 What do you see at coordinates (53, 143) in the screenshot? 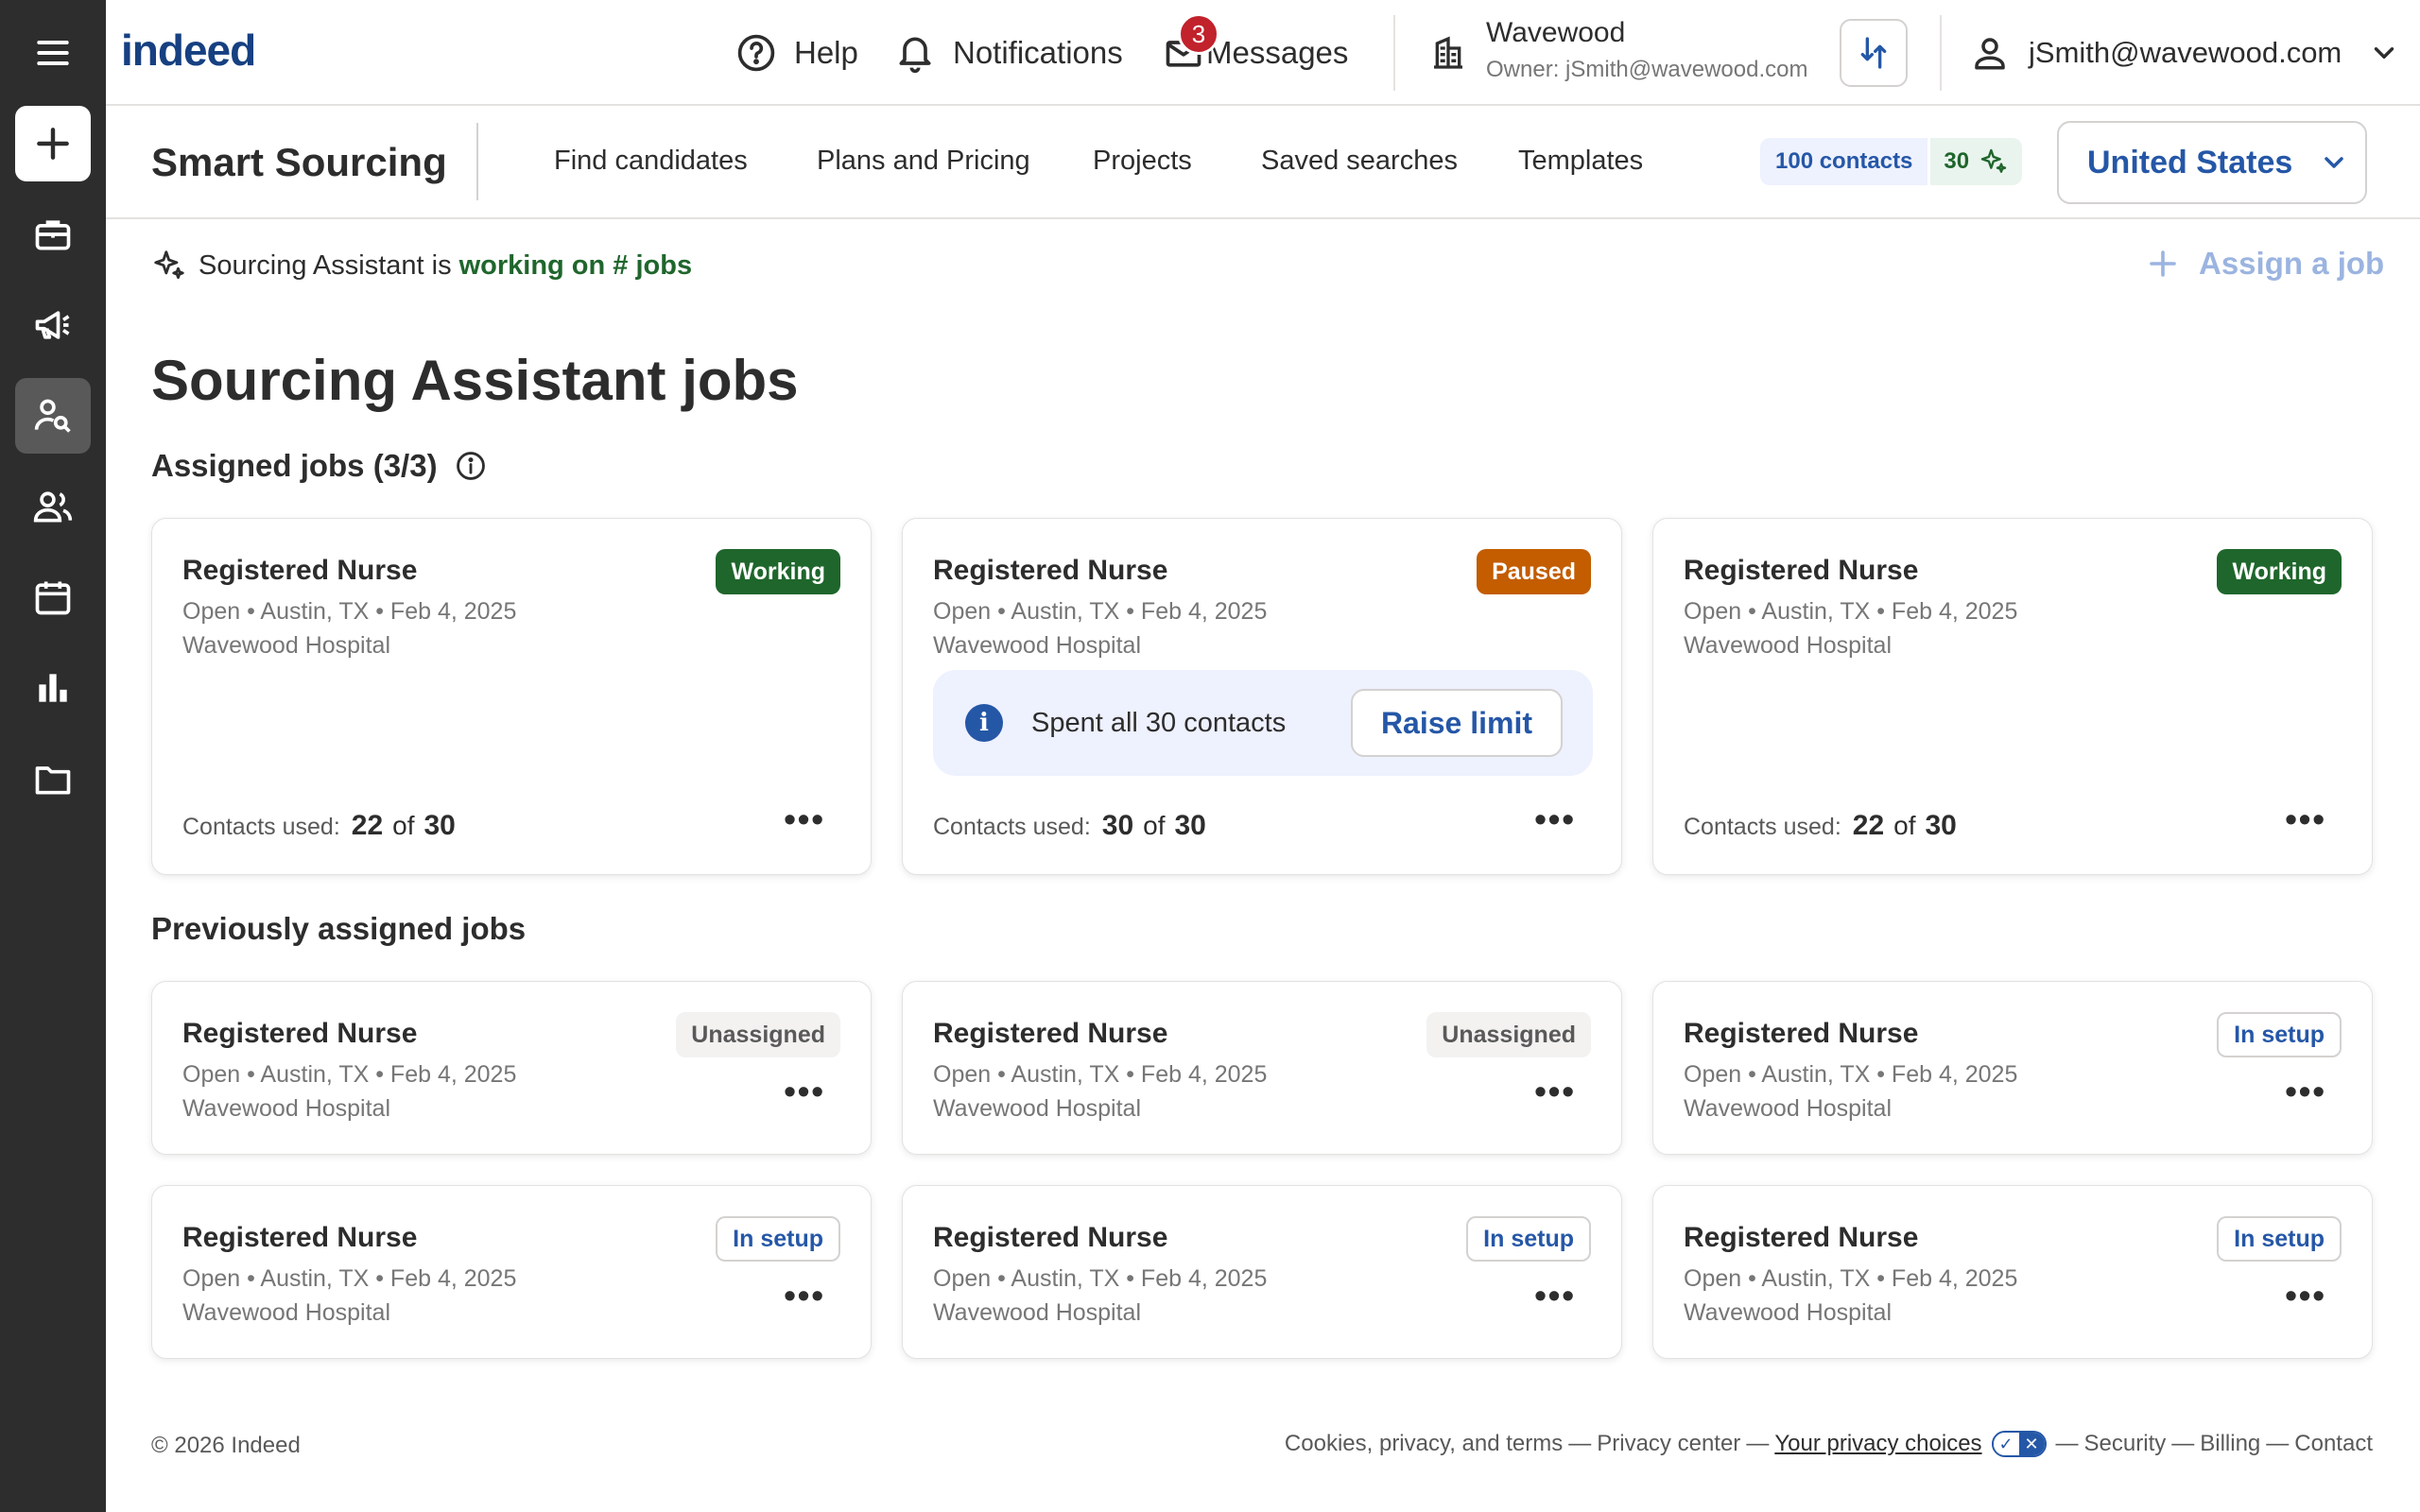
I see `create-button` at bounding box center [53, 143].